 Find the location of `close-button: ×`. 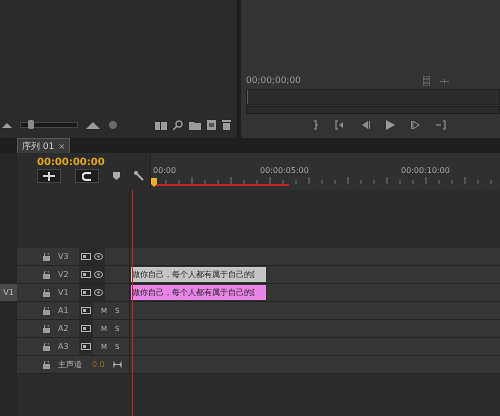

close-button: × is located at coordinates (62, 146).